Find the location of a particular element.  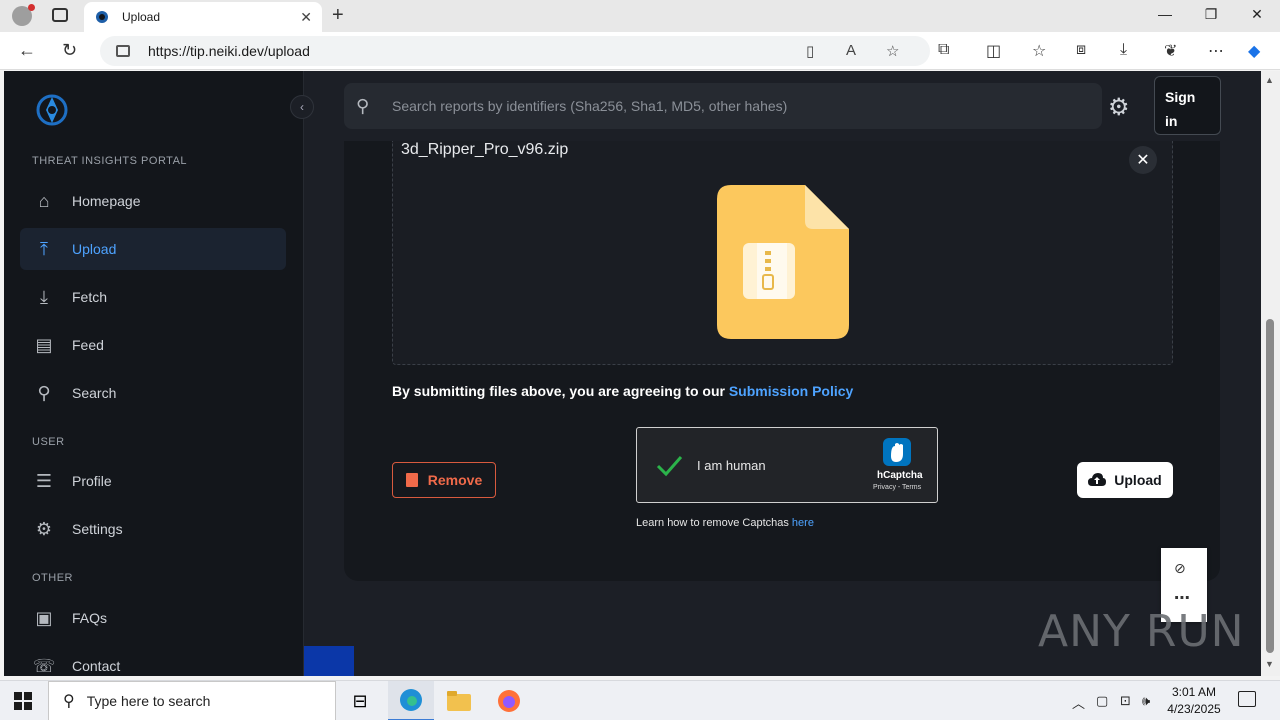

sidebar-item-label: Homepage is located at coordinates (106, 201).